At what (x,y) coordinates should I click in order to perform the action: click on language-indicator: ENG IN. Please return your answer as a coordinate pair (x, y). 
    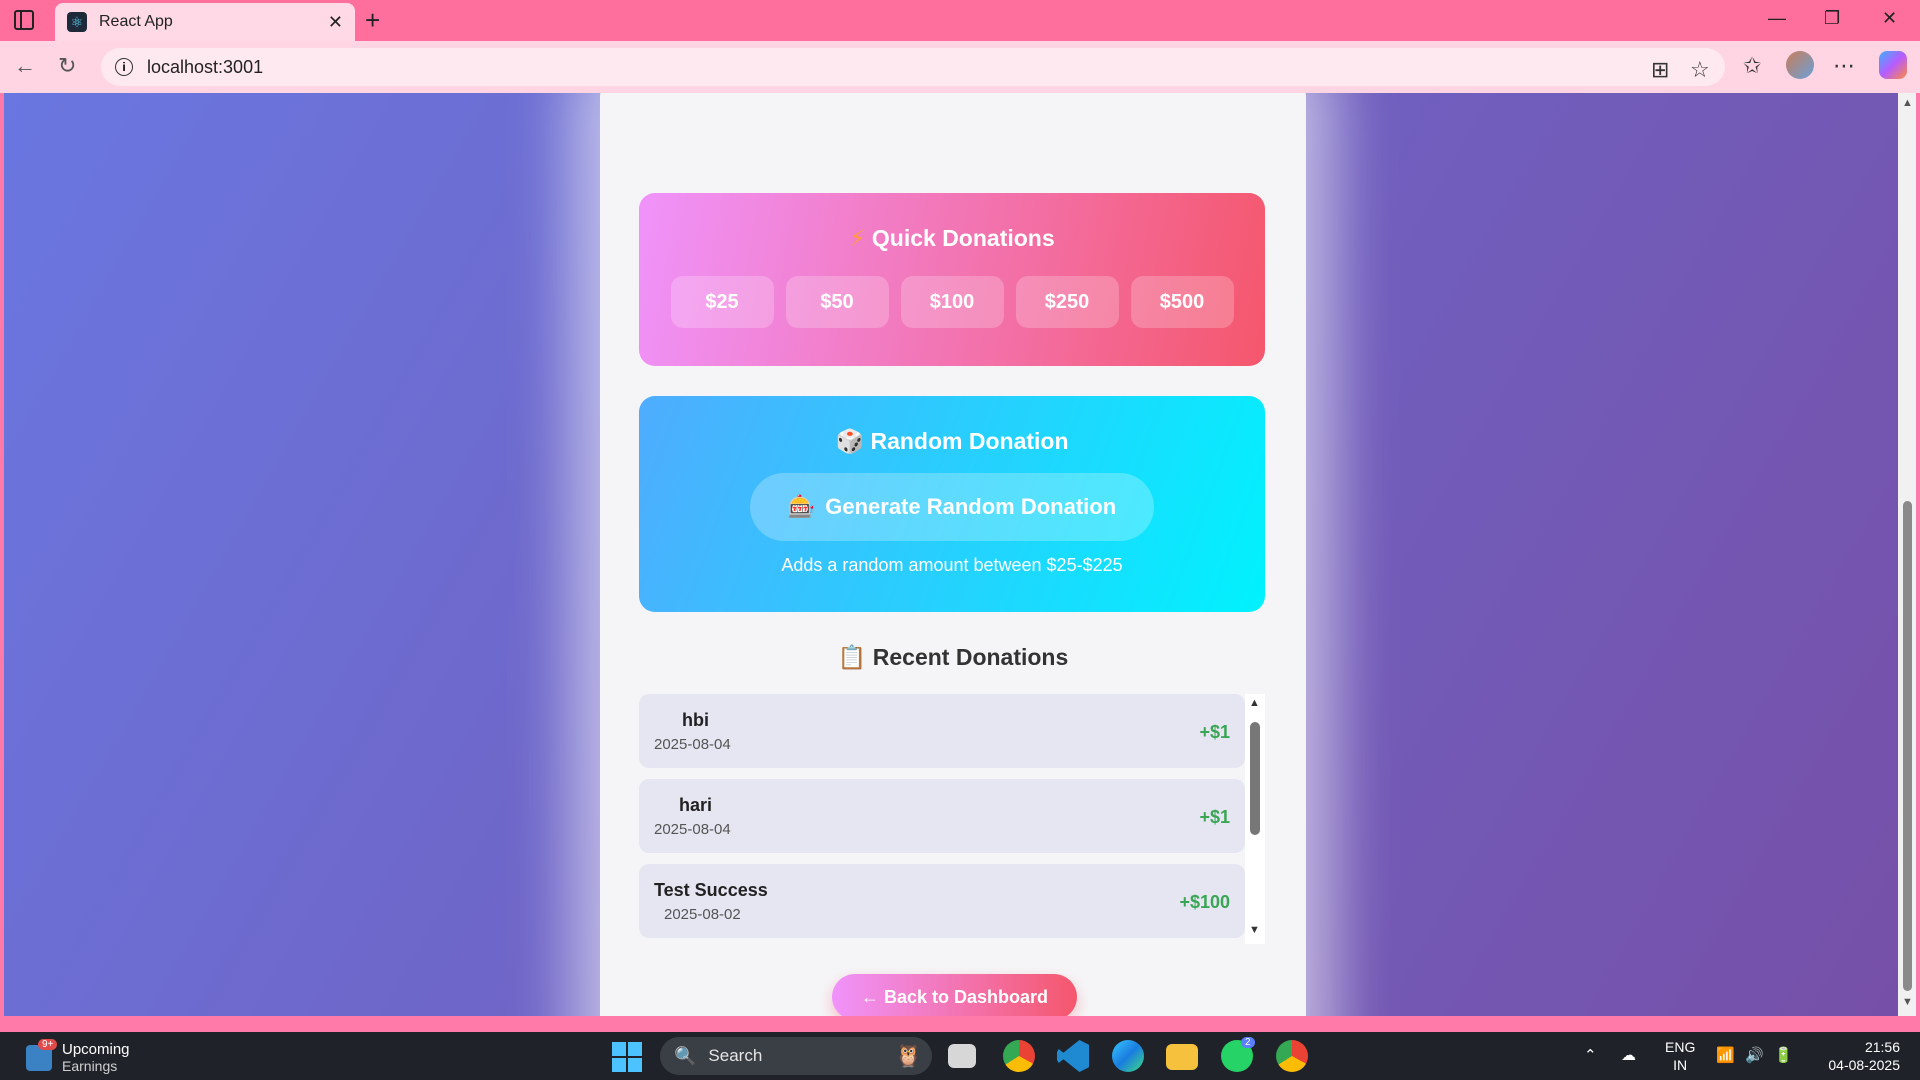
    Looking at the image, I should click on (1680, 1056).